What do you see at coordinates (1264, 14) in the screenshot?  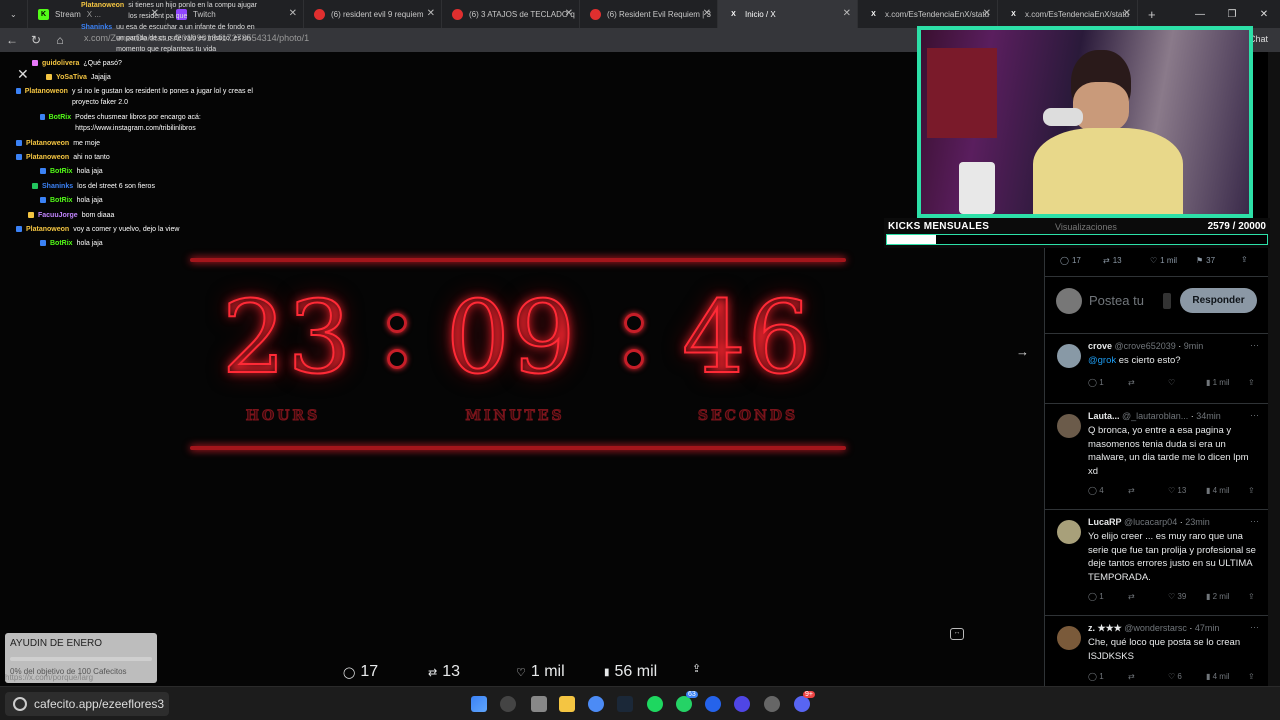 I see `close-window-icon: ✕` at bounding box center [1264, 14].